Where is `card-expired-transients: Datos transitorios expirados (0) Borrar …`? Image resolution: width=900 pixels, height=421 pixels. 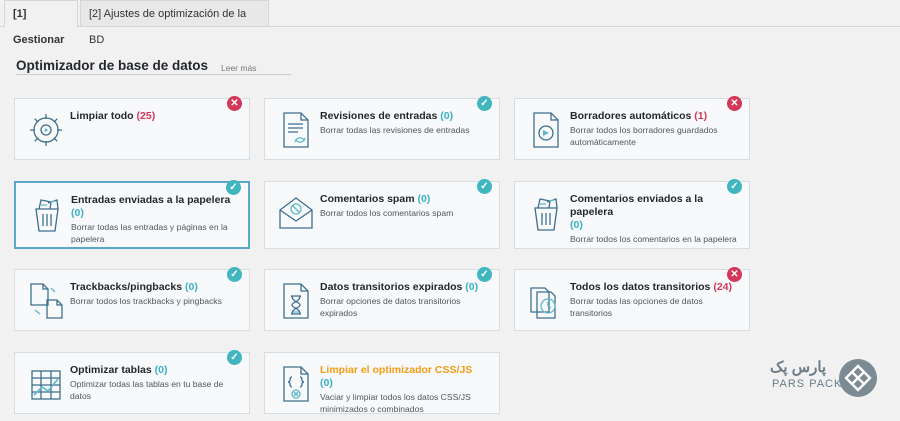 card-expired-transients: Datos transitorios expirados (0) Borrar … is located at coordinates (382, 299).